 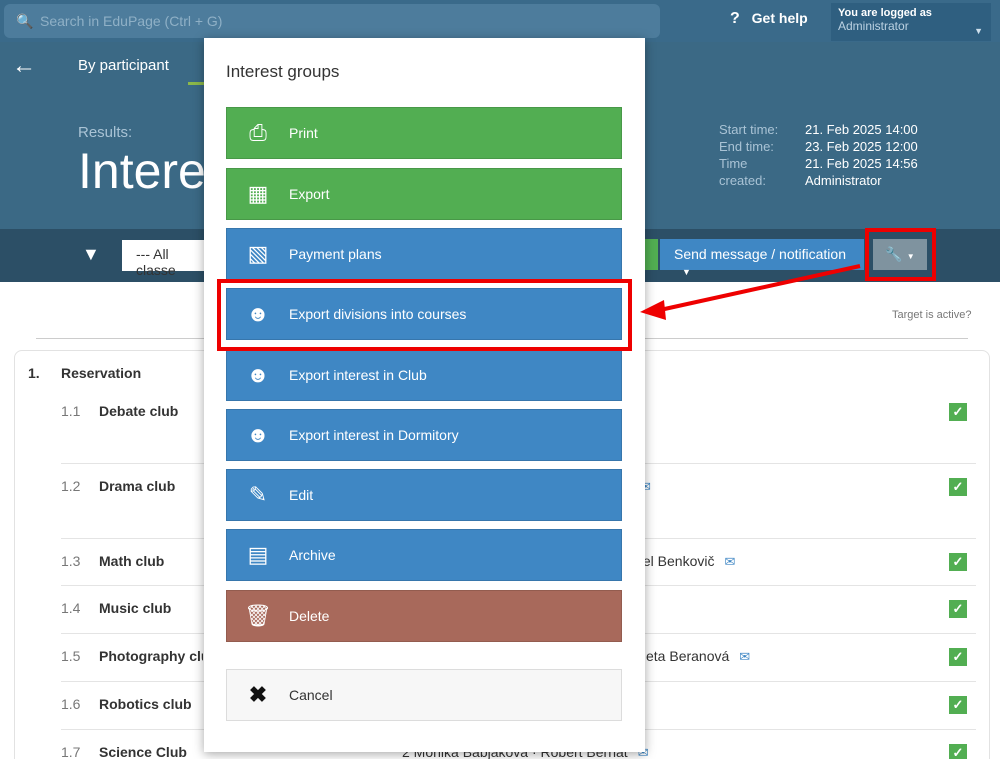 What do you see at coordinates (653, 310) in the screenshot?
I see `arrow-head` at bounding box center [653, 310].